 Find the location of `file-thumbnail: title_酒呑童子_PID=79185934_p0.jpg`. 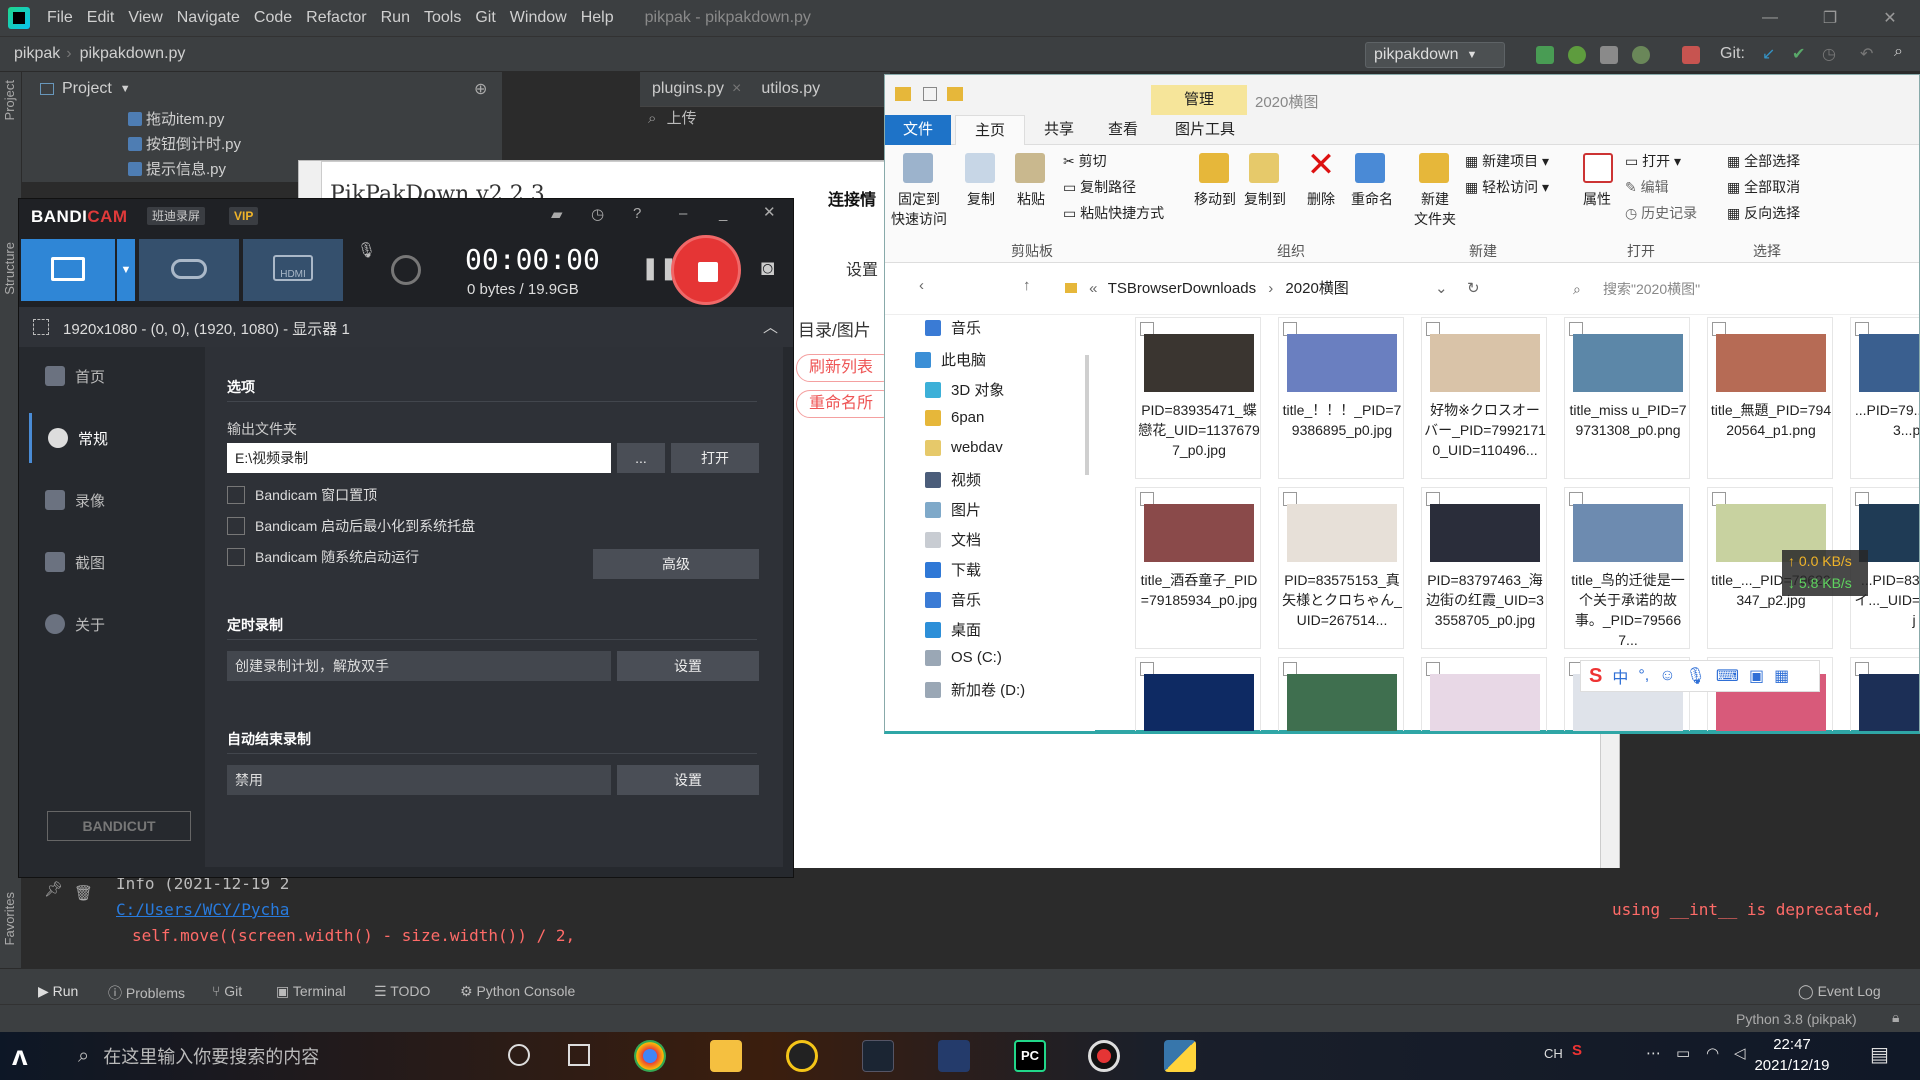

file-thumbnail: title_酒呑童子_PID=79185934_p0.jpg is located at coordinates (1198, 568).